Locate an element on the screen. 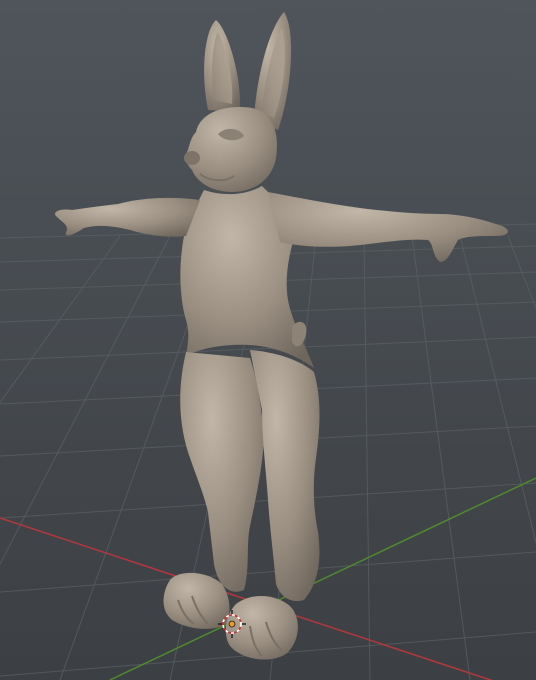  origin-marker-icon is located at coordinates (232, 624).